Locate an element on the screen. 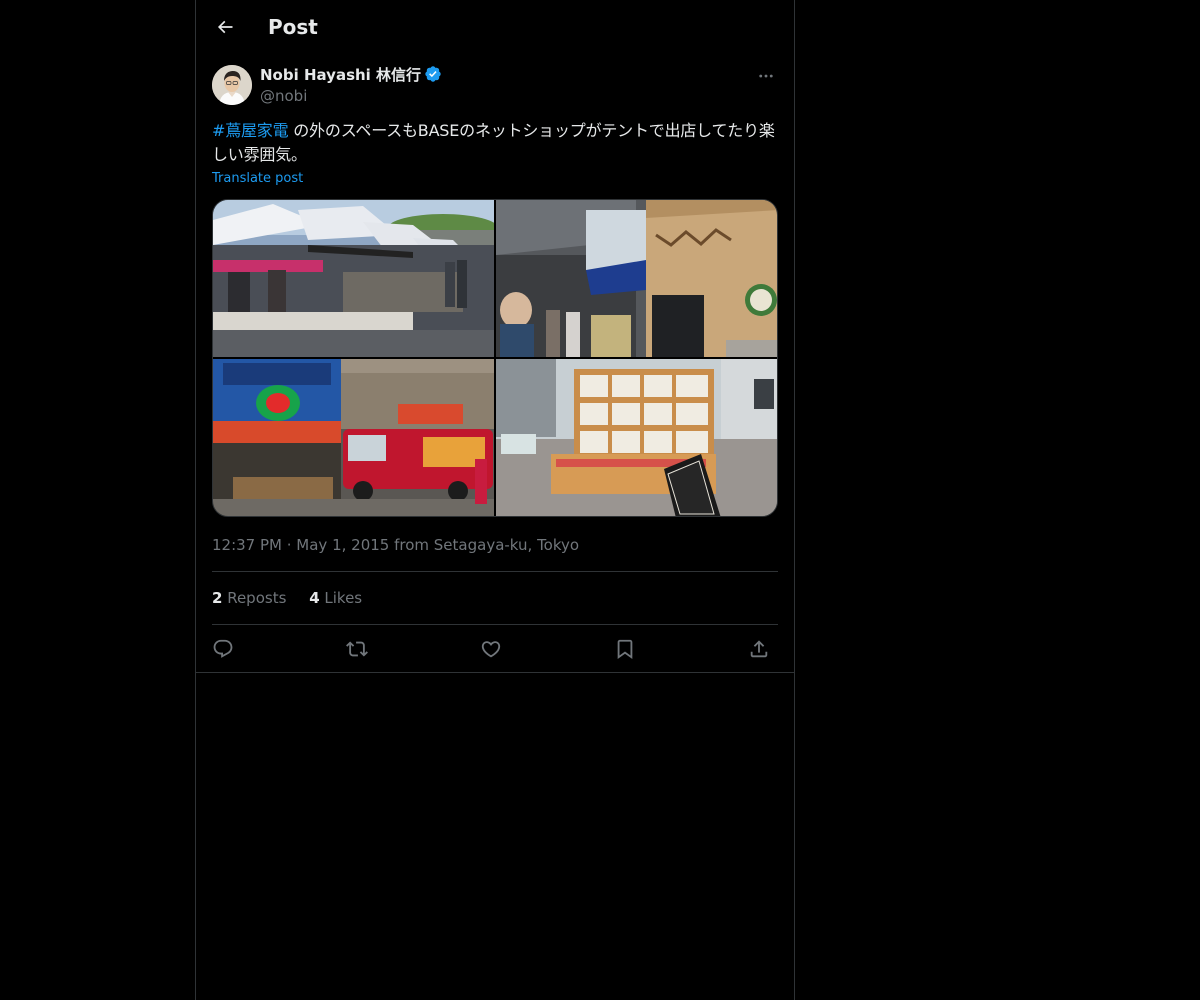  action-bar is located at coordinates (495, 649).